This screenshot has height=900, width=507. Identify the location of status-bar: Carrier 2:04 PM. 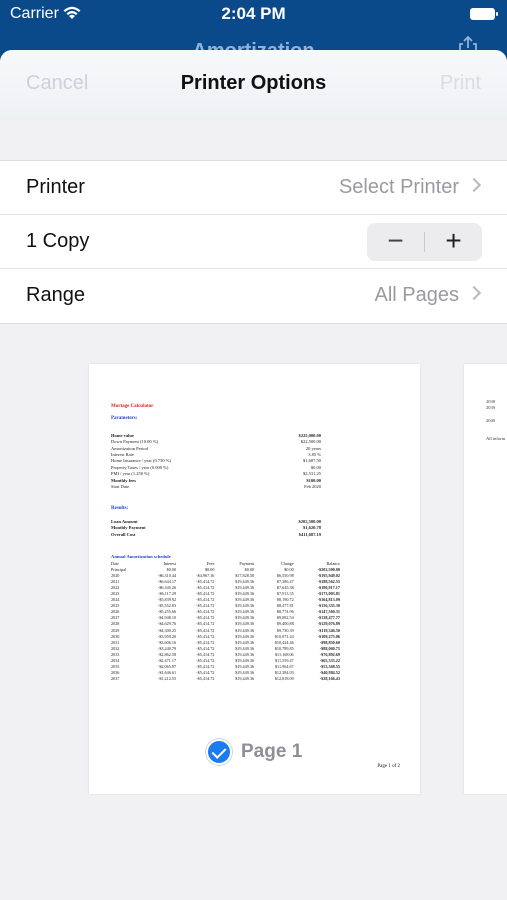
(253, 15).